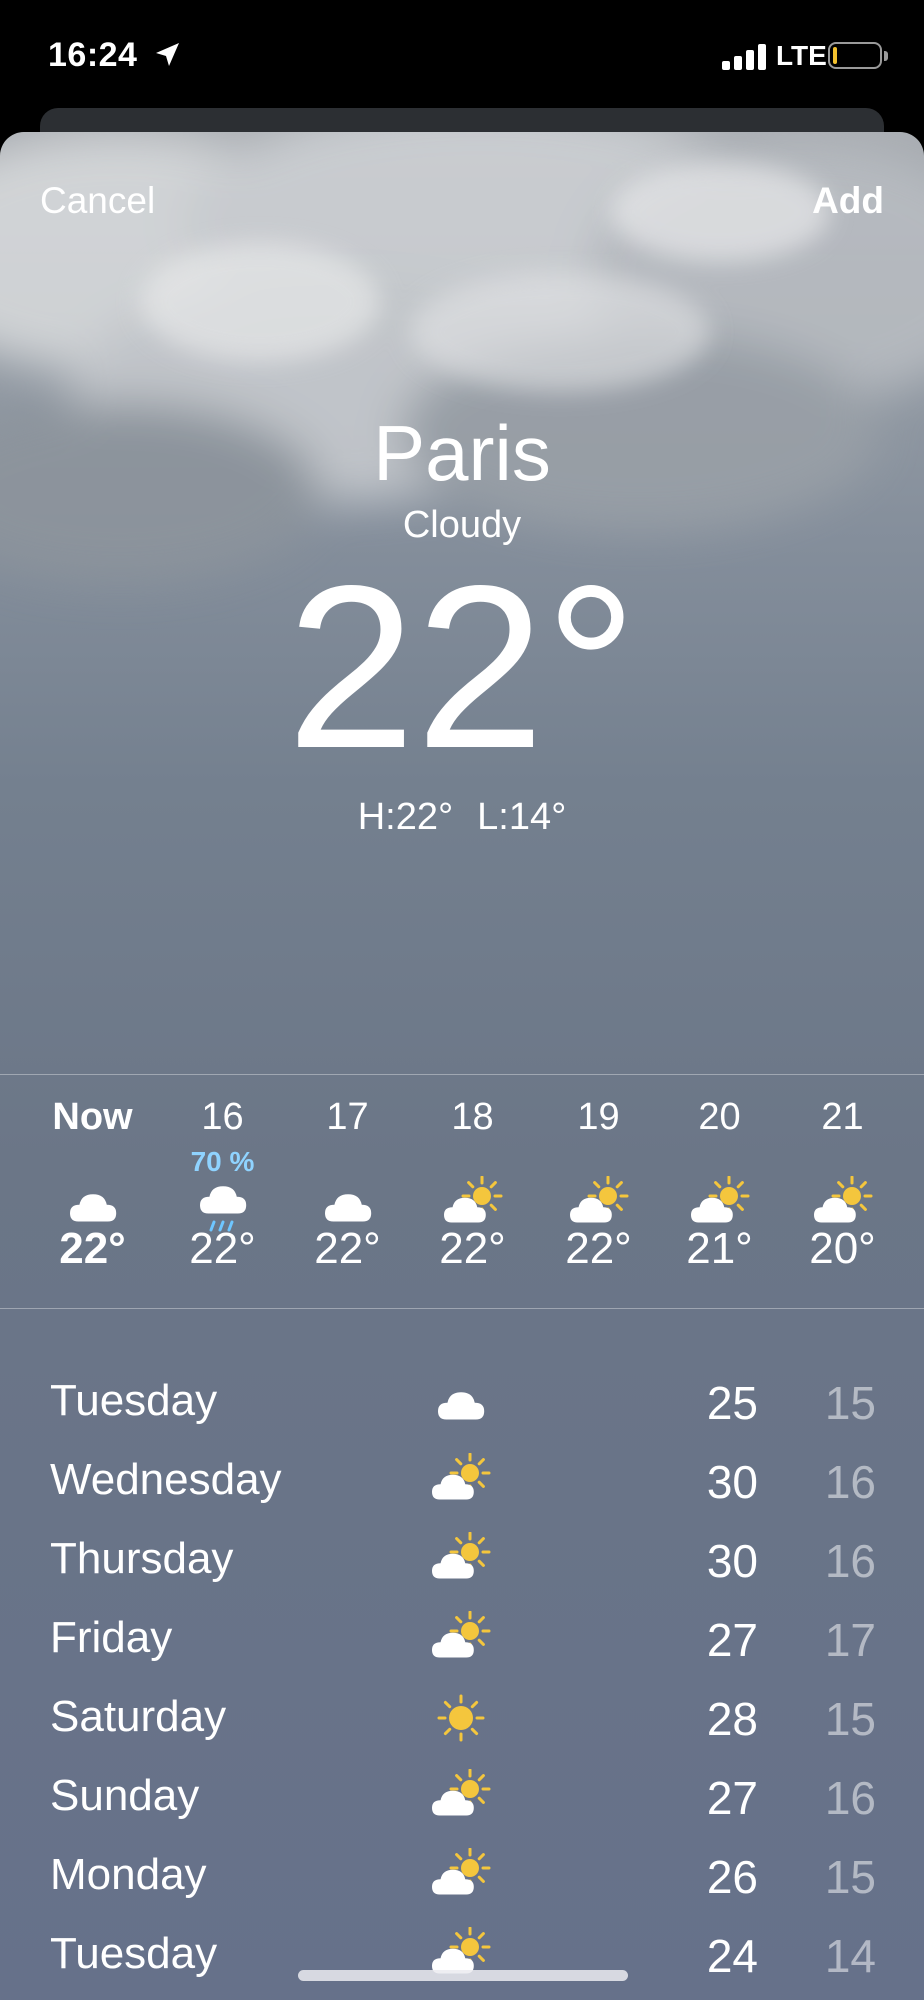  What do you see at coordinates (719, 1117) in the screenshot?
I see `hour-label: 20` at bounding box center [719, 1117].